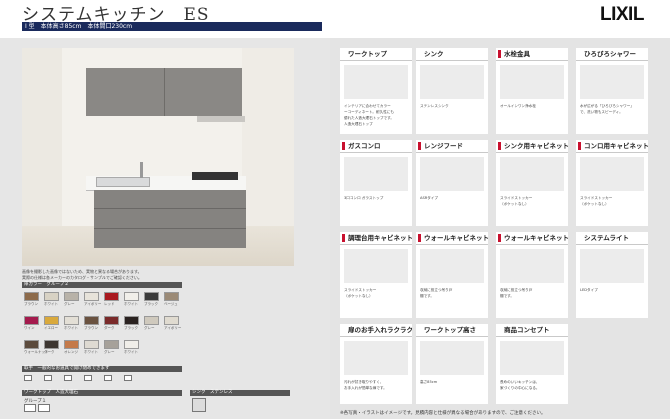  What do you see at coordinates (536, 146) in the screenshot?
I see `card-title: シンク用キャビネット` at bounding box center [536, 146].